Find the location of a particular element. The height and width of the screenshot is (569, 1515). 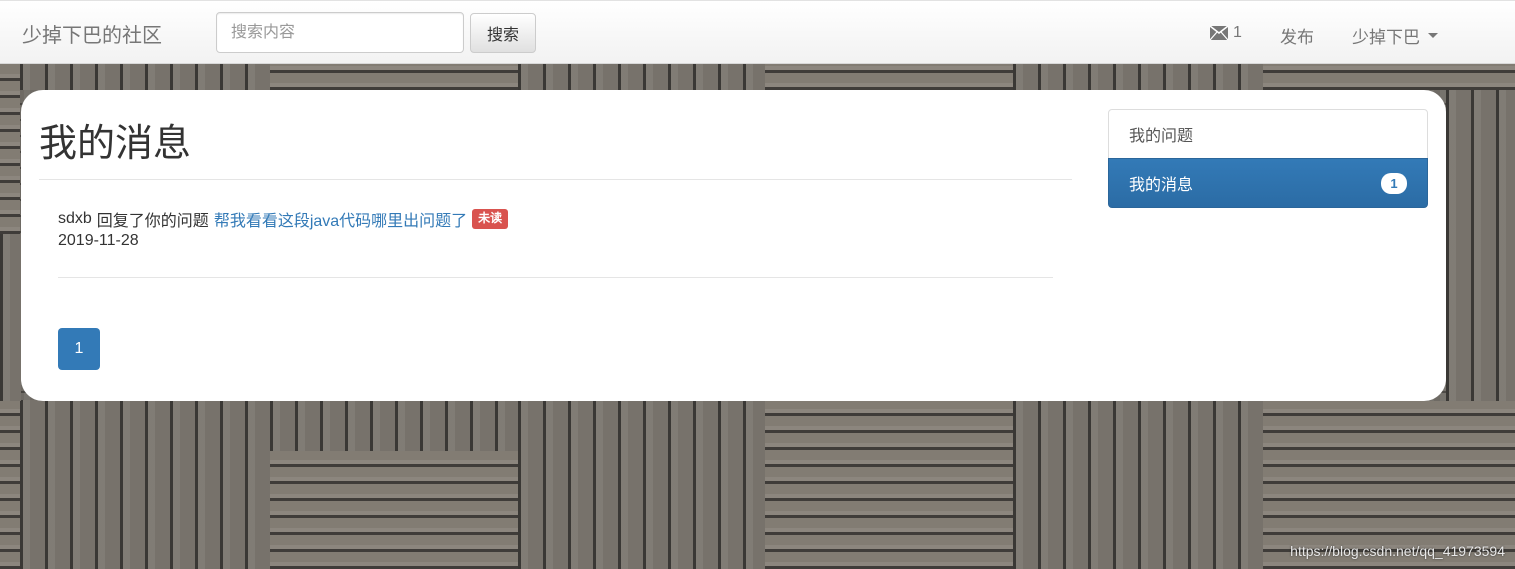

sidebar-item-label: 我的消息 is located at coordinates (1161, 185).